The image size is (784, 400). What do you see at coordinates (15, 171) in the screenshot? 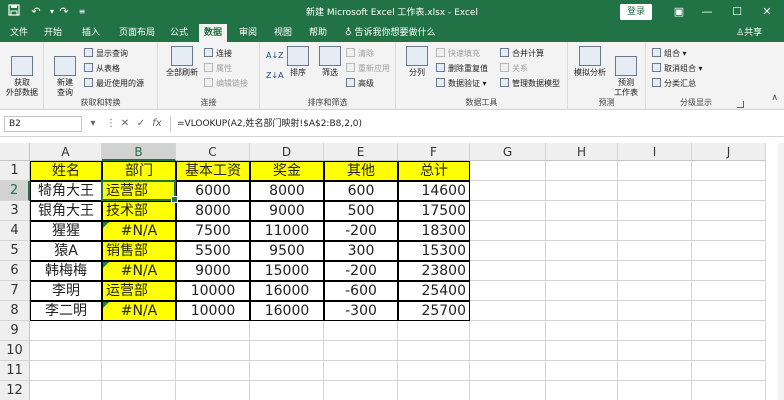
I see `row-header-1: 1` at bounding box center [15, 171].